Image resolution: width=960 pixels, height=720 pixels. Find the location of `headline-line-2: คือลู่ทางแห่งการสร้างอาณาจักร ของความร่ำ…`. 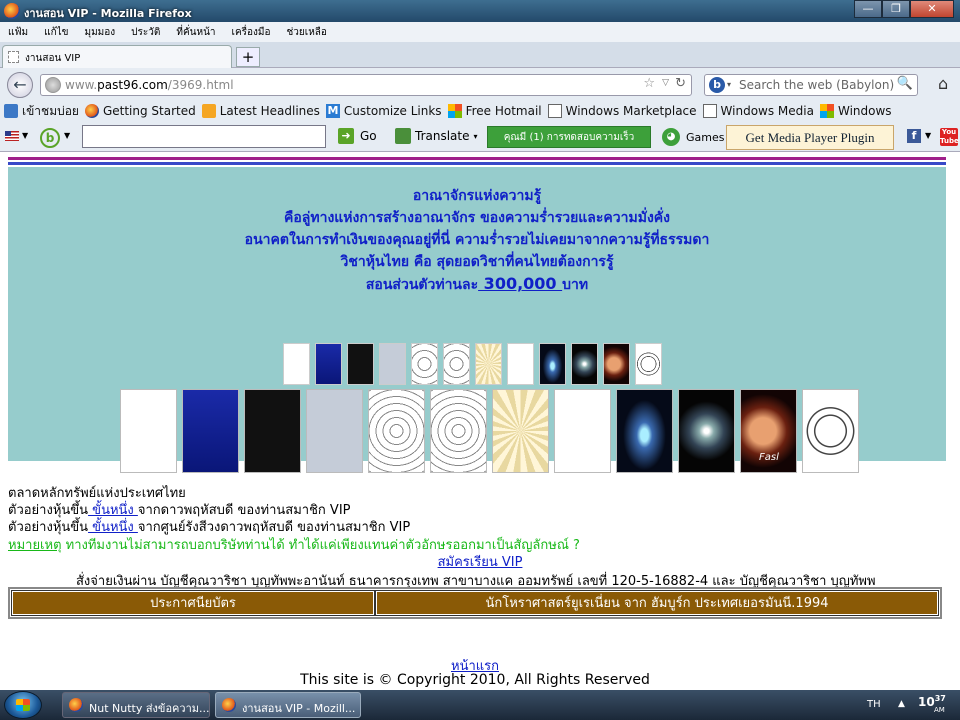

headline-line-2: คือลู่ทางแห่งการสร้างอาณาจักร ของความร่ำ… is located at coordinates (477, 218).